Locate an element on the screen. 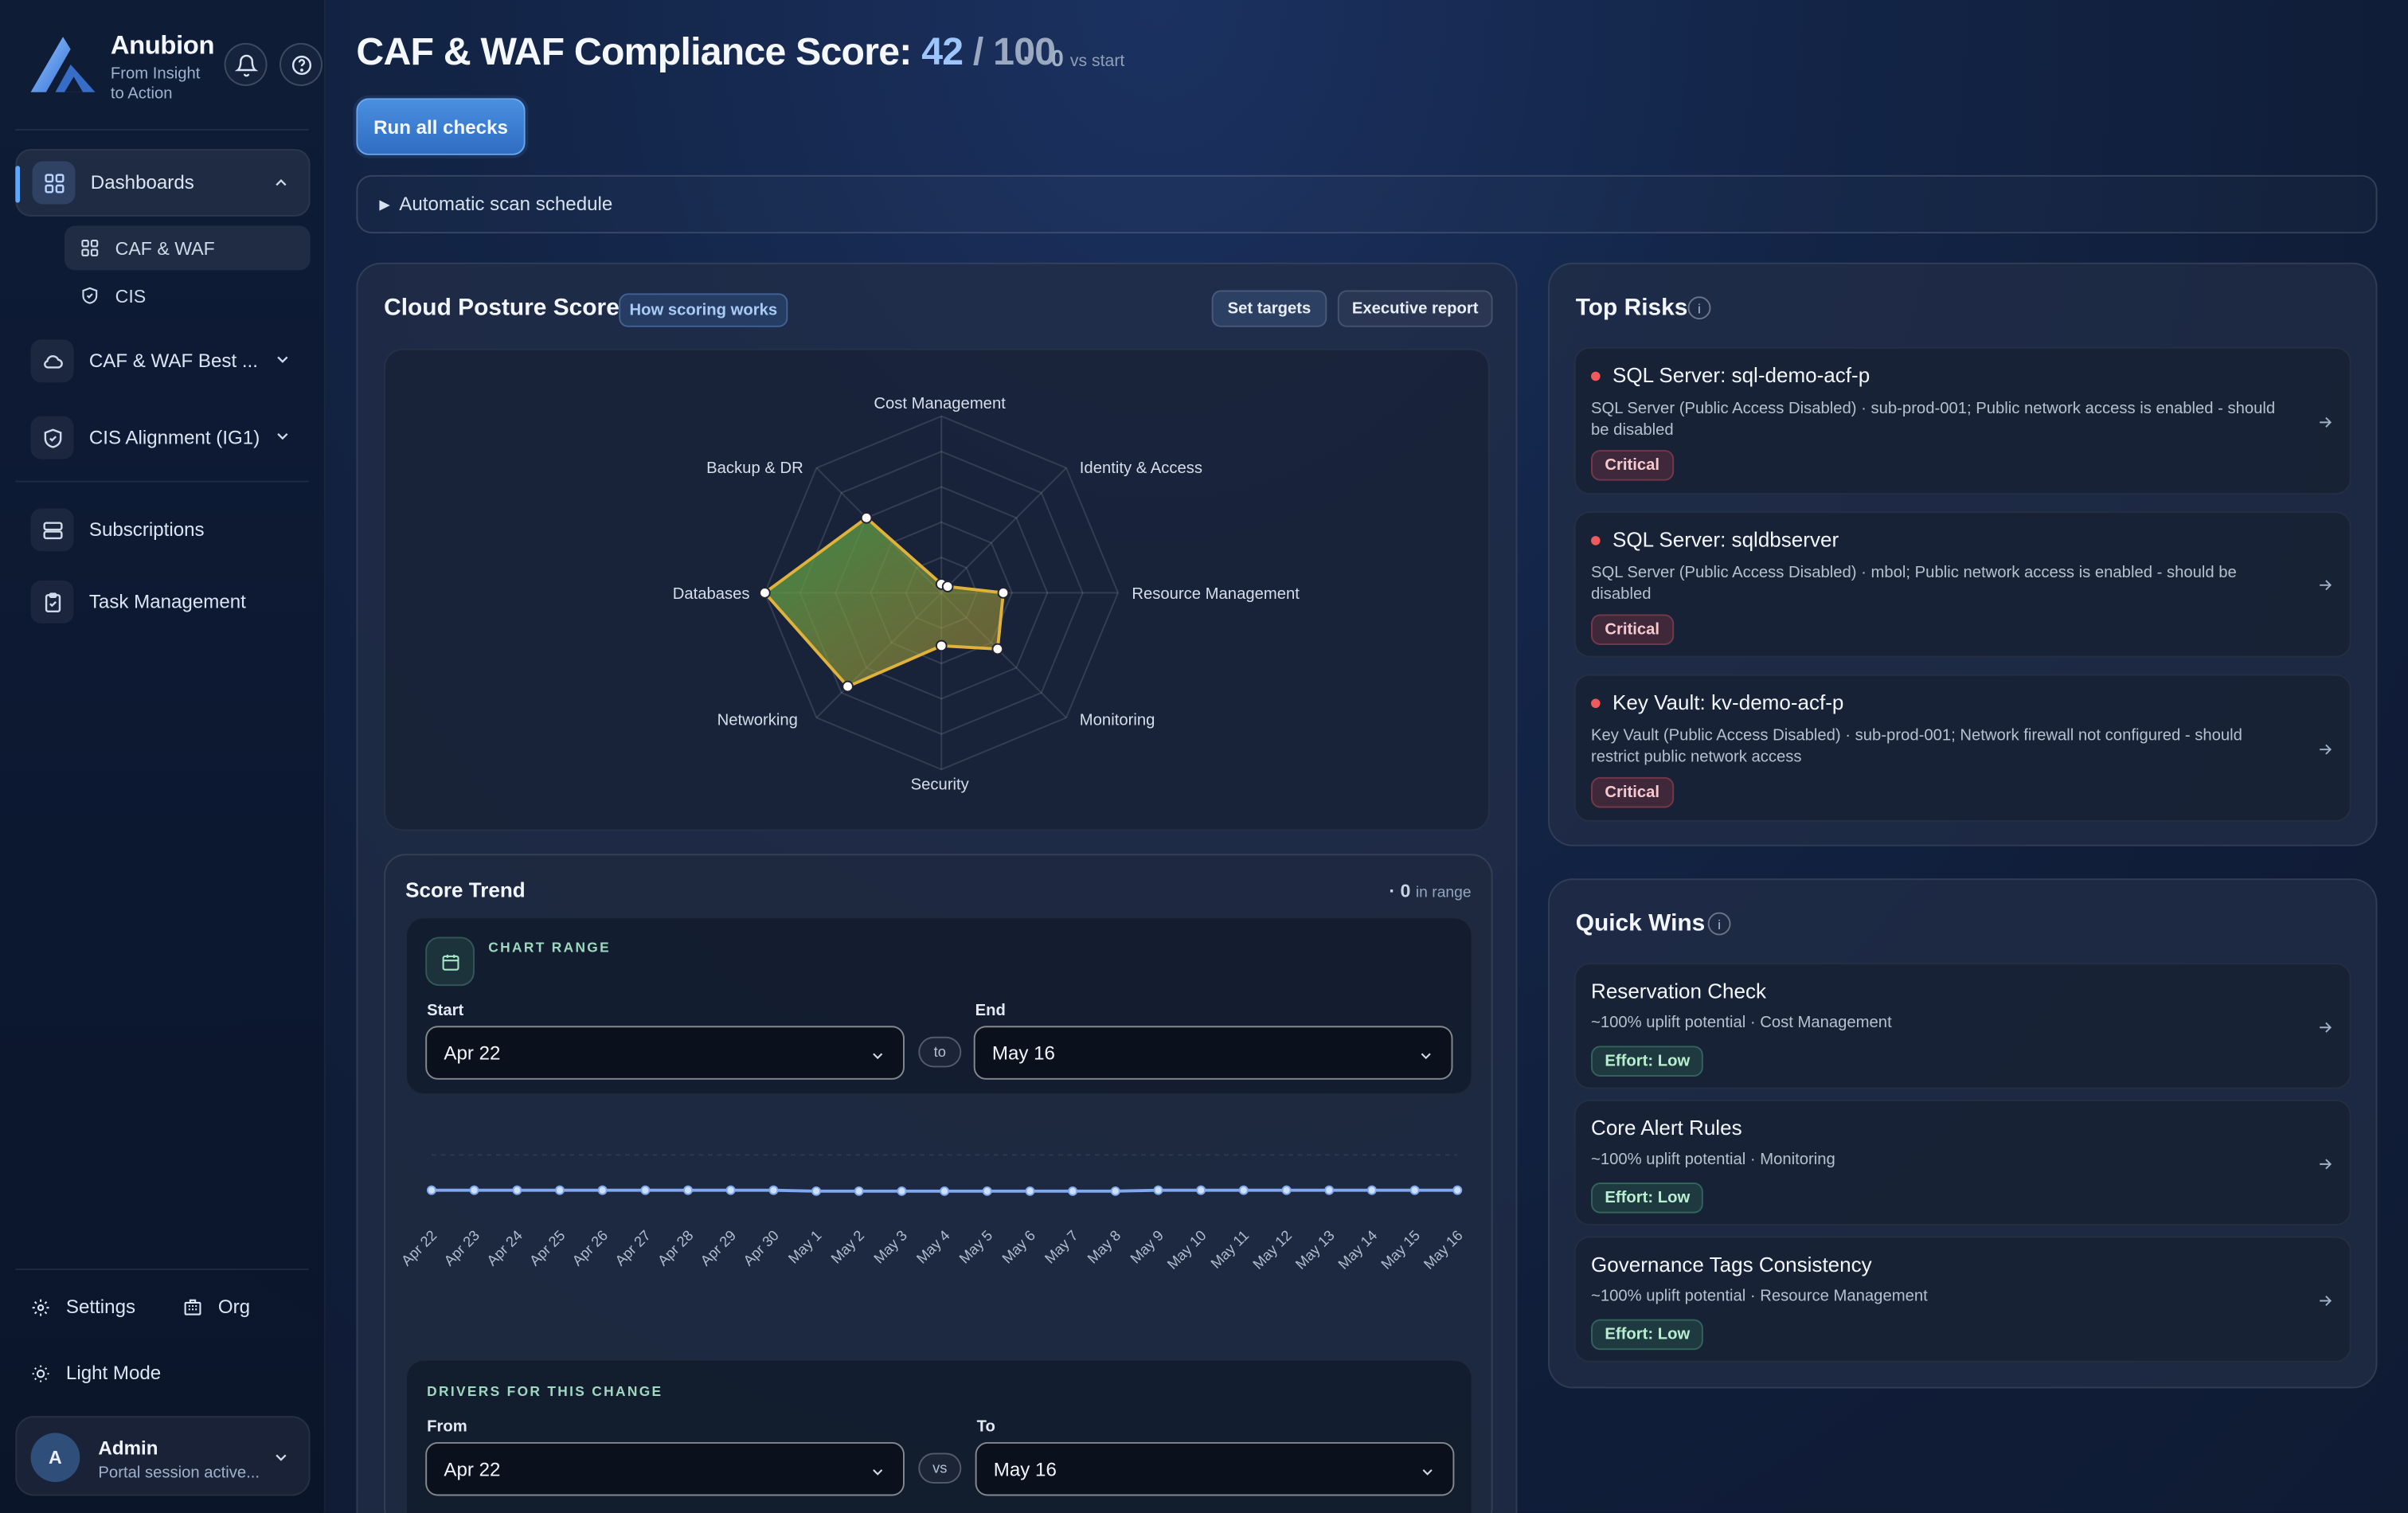 Image resolution: width=2408 pixels, height=1513 pixels. trend-tick-label: May 4 is located at coordinates (933, 1247).